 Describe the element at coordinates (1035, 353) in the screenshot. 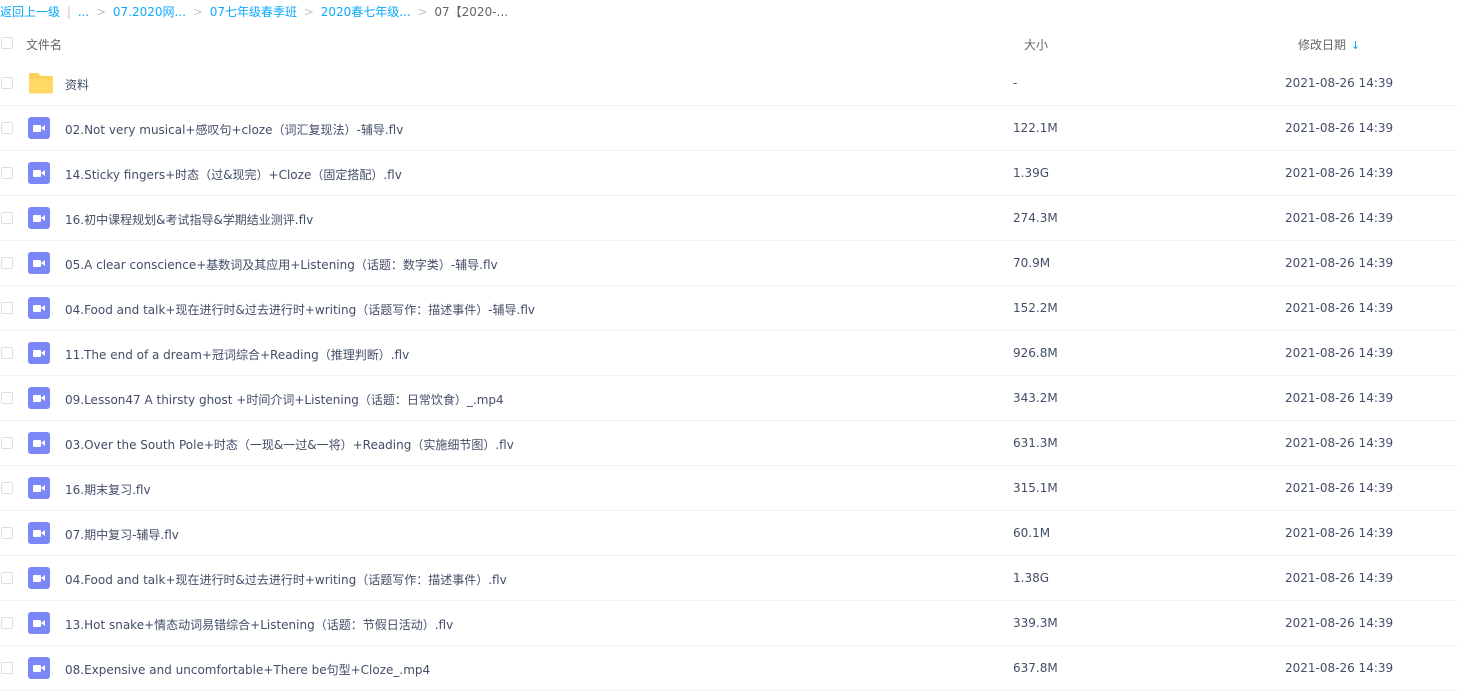

I see `file-size: 926.8M` at that location.